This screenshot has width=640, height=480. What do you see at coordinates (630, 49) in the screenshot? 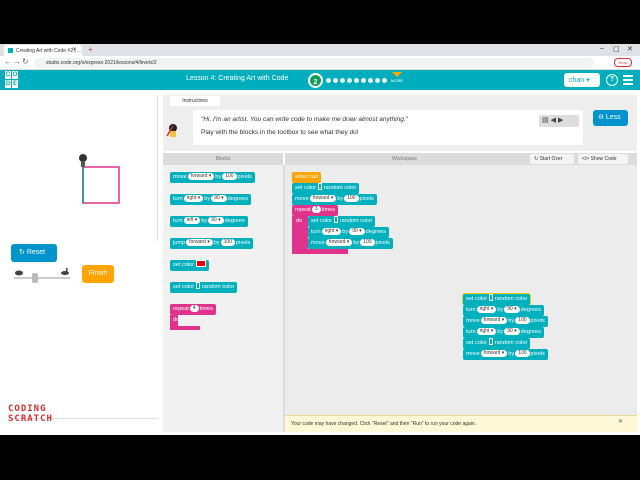
I see `close-window-icon: ✕` at bounding box center [630, 49].